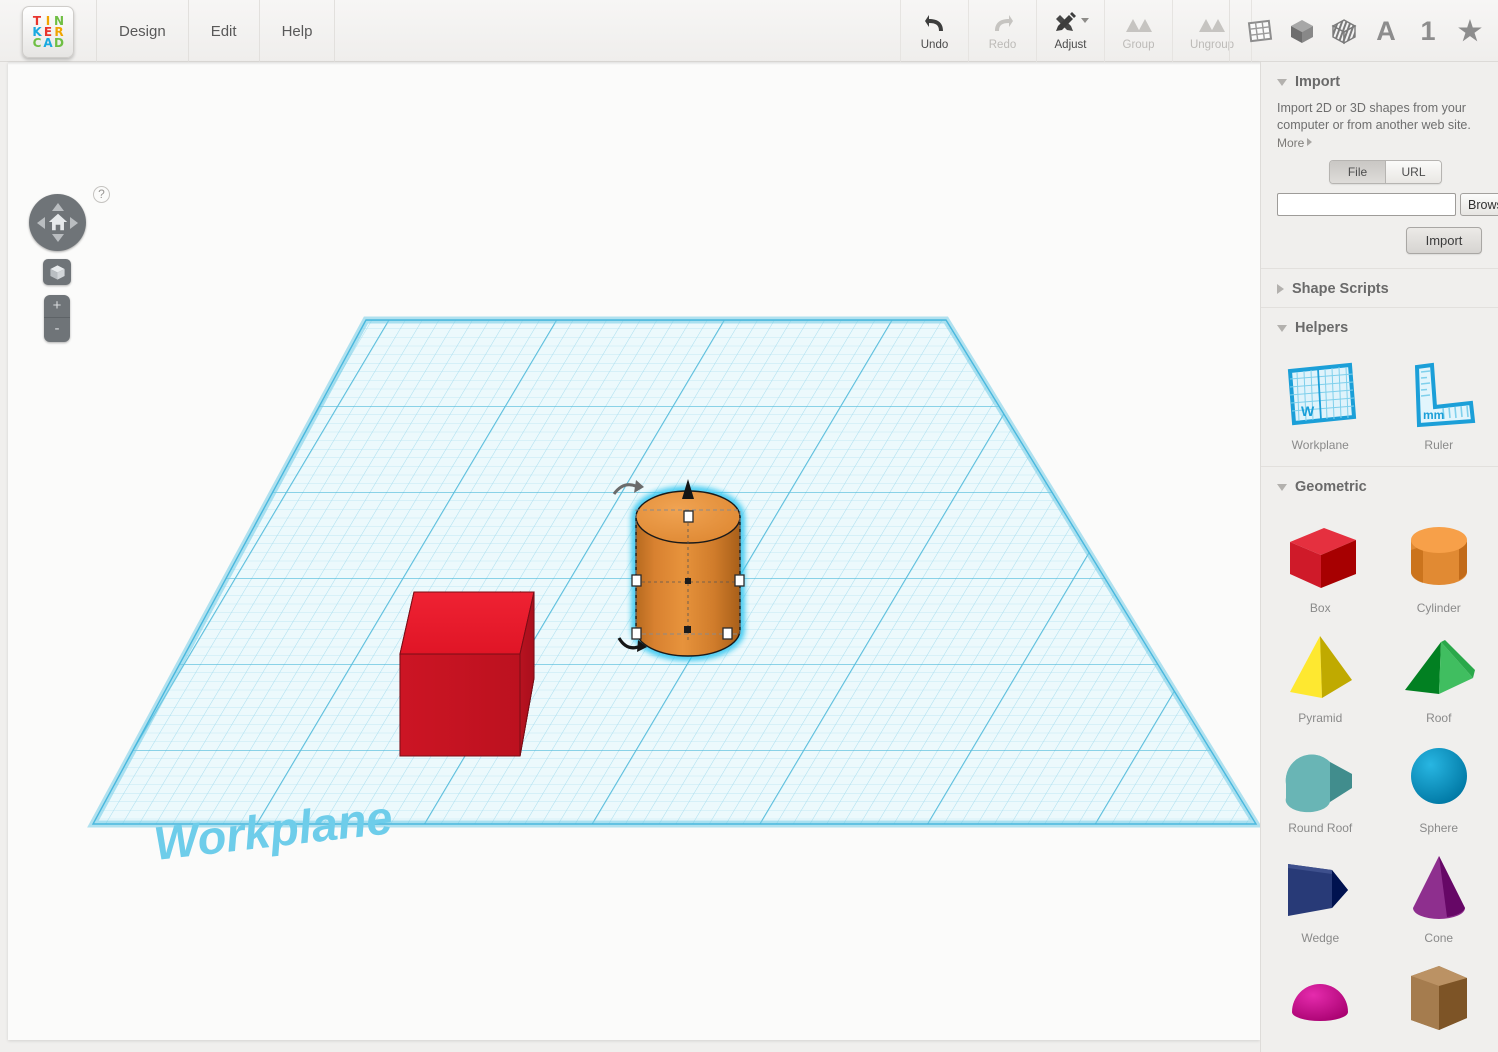 This screenshot has height=1052, width=1498. I want to click on logo-letter-c-6: C, so click(37, 42).